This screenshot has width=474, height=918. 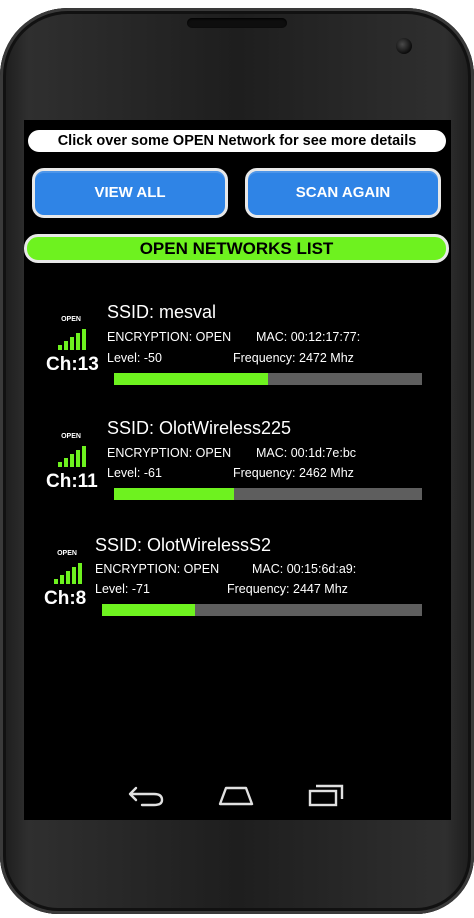 What do you see at coordinates (199, 428) in the screenshot?
I see `ssid-label: SSID: OlotWireless225` at bounding box center [199, 428].